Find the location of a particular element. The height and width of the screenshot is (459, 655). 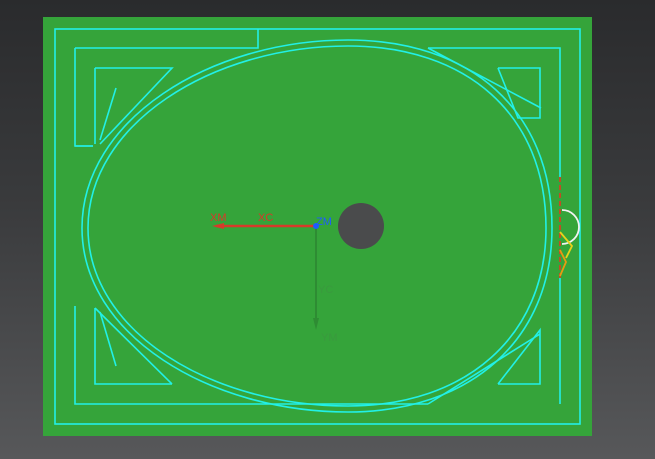

zm-label: ZM is located at coordinates (324, 222).